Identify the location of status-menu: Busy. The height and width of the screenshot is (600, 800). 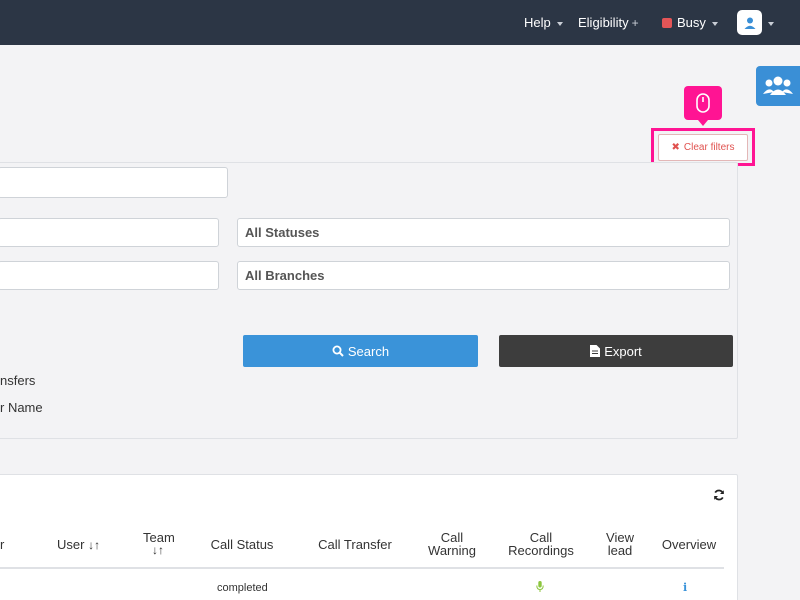
(690, 22).